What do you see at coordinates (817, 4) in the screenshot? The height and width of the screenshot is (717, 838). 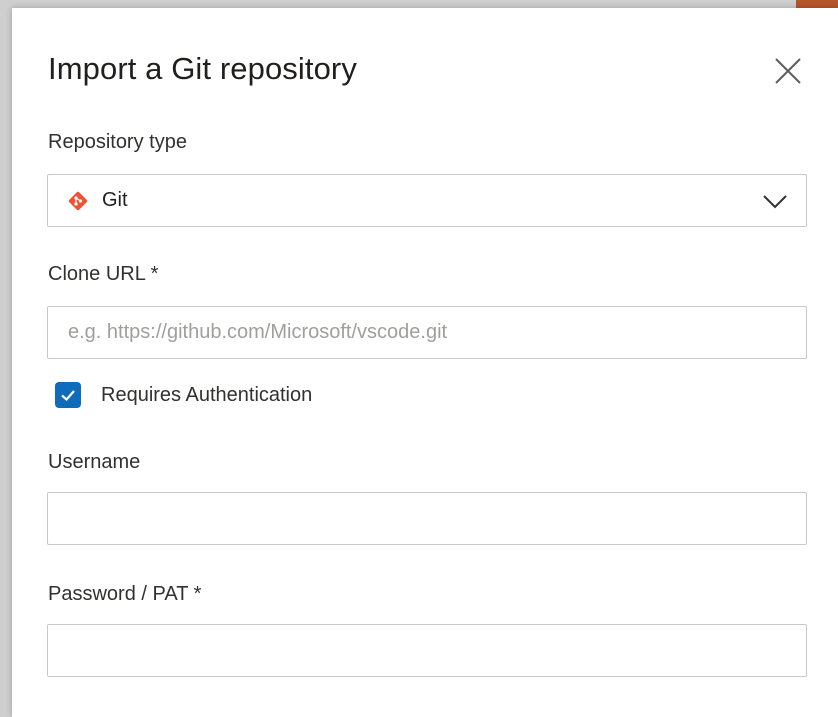 I see `backdrop-accent` at bounding box center [817, 4].